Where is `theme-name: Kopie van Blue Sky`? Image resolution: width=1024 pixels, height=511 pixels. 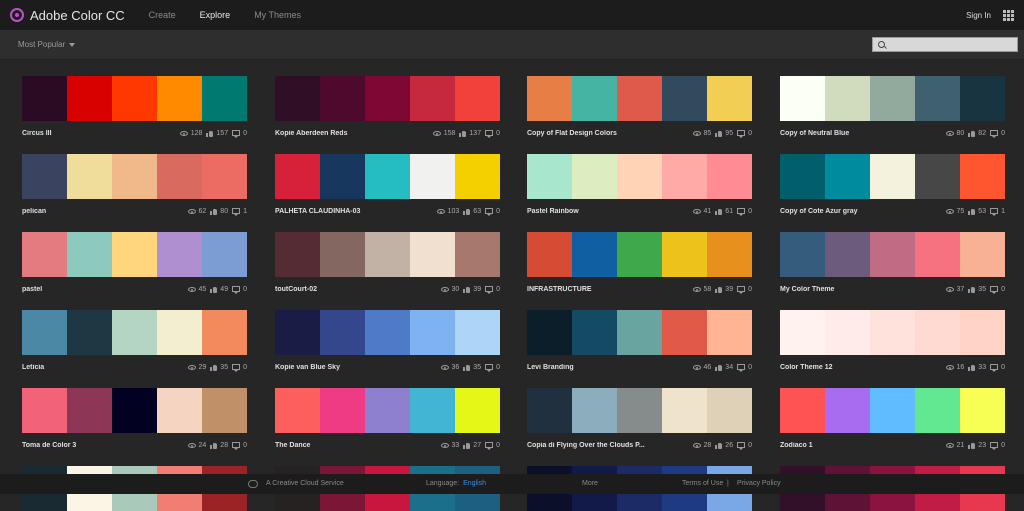
theme-name: Kopie van Blue Sky is located at coordinates (356, 367).